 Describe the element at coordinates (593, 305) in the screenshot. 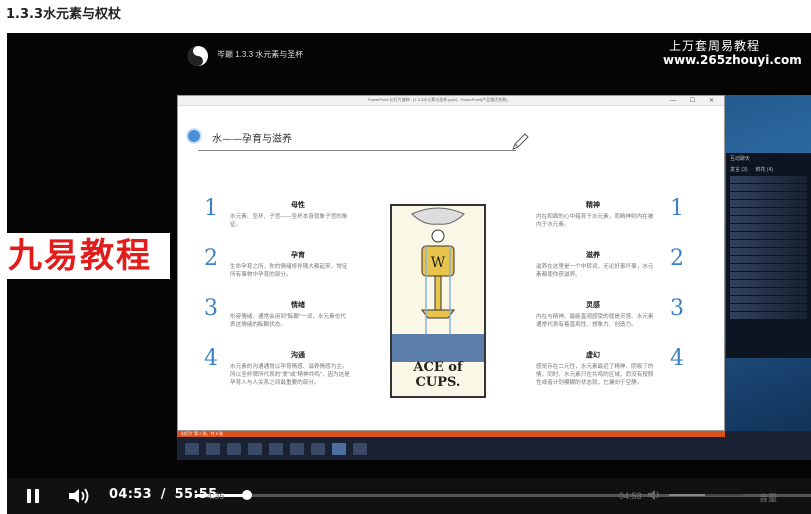

I see `item-title: 灵感` at that location.